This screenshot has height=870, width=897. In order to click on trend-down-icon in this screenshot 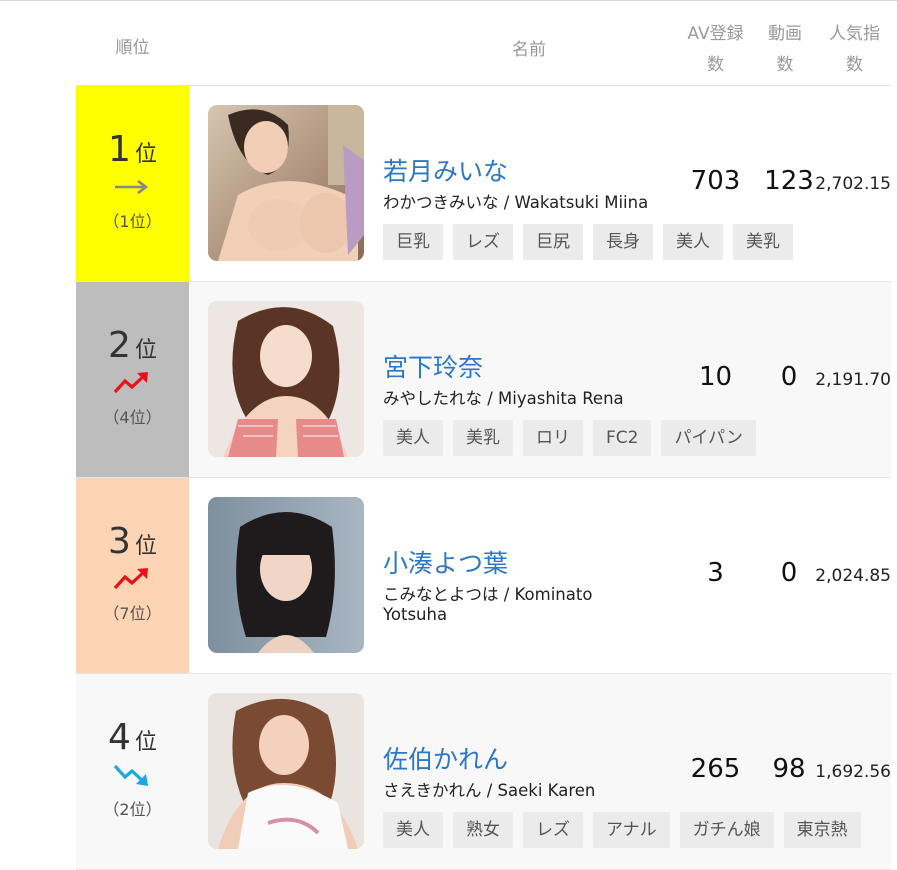, I will do `click(130, 775)`.